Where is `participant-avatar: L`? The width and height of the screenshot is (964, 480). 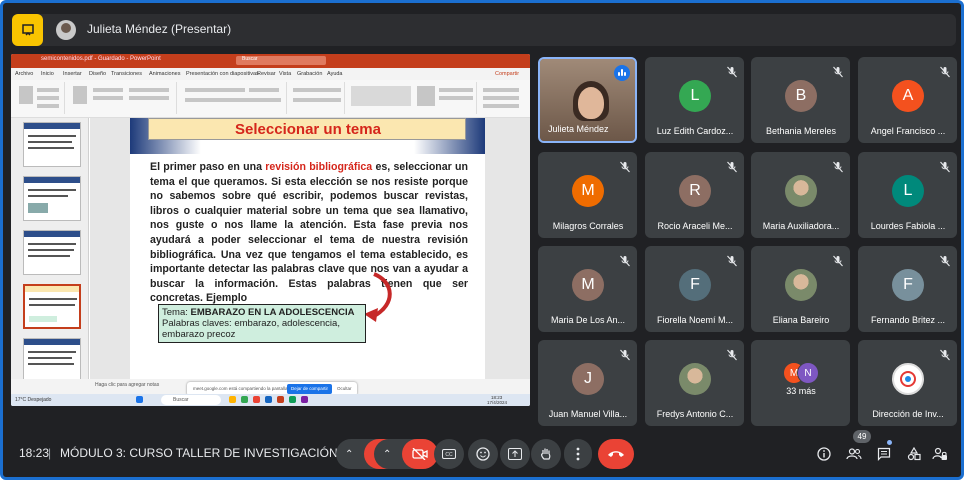 participant-avatar: L is located at coordinates (695, 96).